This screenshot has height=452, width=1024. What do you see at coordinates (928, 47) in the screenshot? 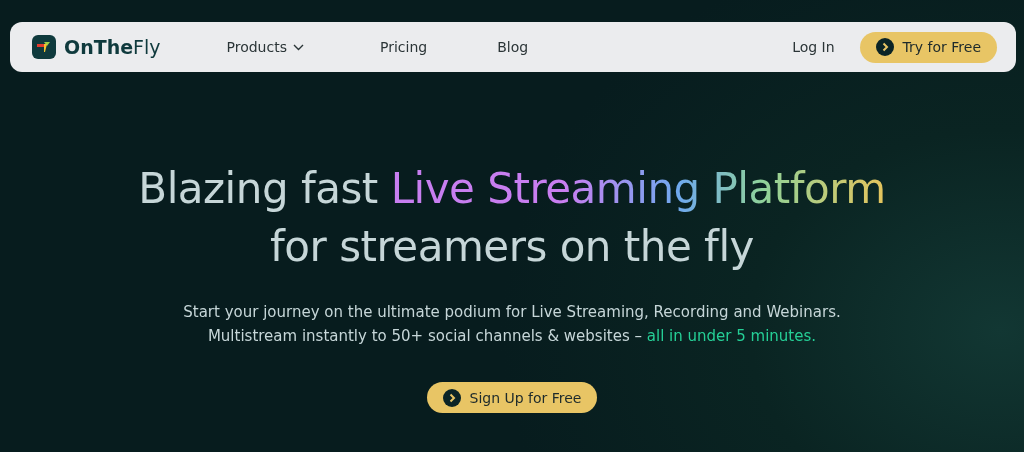
I see `try-free-button: Try for Free` at bounding box center [928, 47].